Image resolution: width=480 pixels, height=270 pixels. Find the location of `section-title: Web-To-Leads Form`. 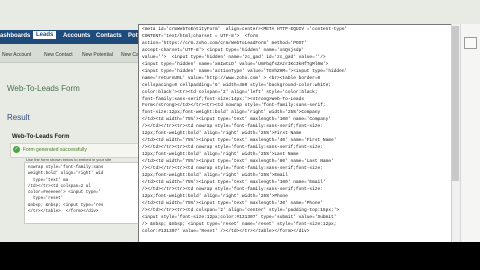

section-title: Web-To-Leads Form is located at coordinates (41, 137).